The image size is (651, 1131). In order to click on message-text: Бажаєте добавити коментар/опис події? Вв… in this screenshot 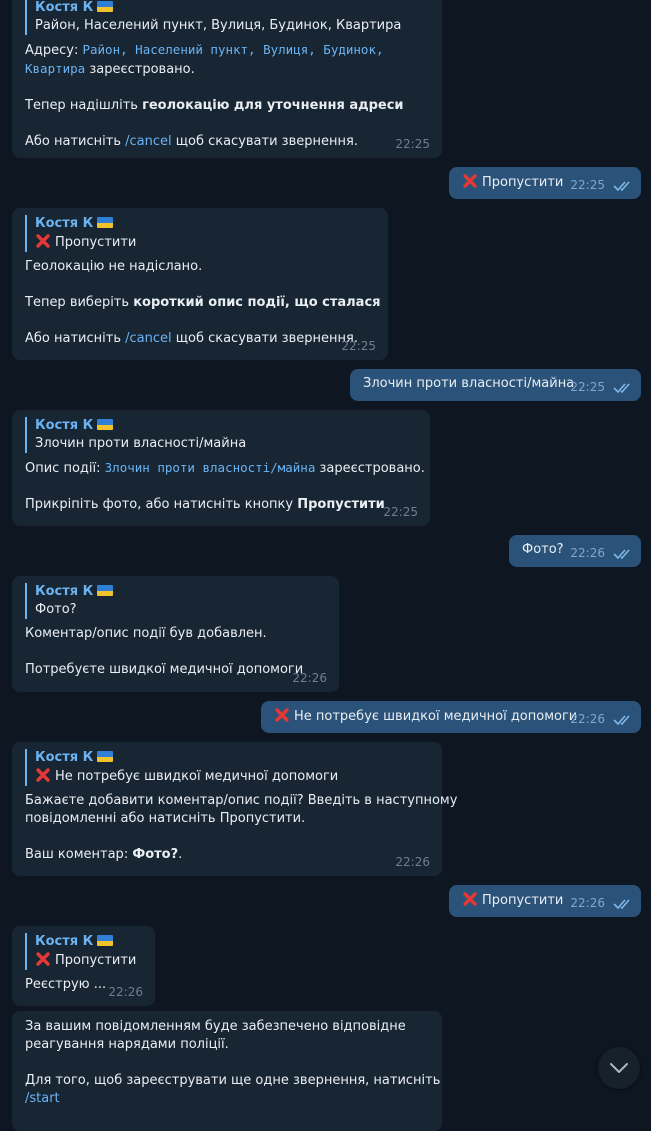, I will do `click(241, 800)`.